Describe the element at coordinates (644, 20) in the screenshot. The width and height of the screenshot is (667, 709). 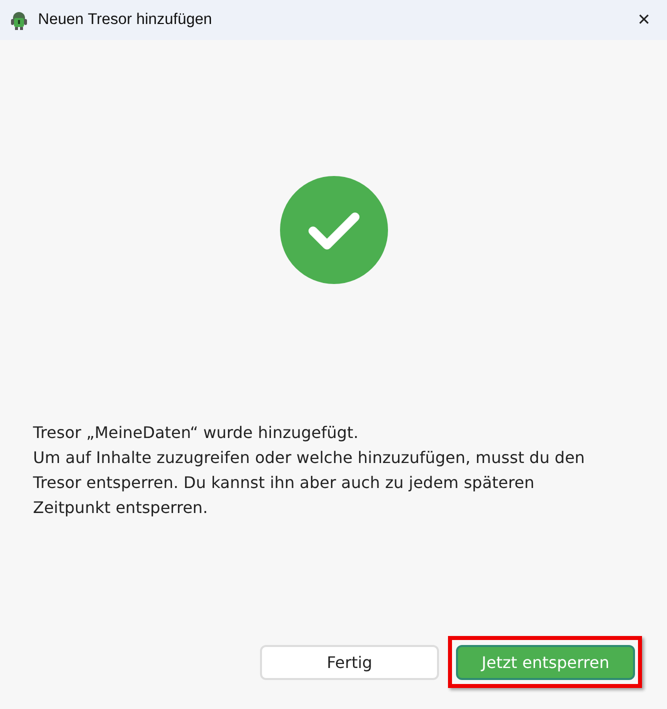
I see `close-button: ✕` at that location.